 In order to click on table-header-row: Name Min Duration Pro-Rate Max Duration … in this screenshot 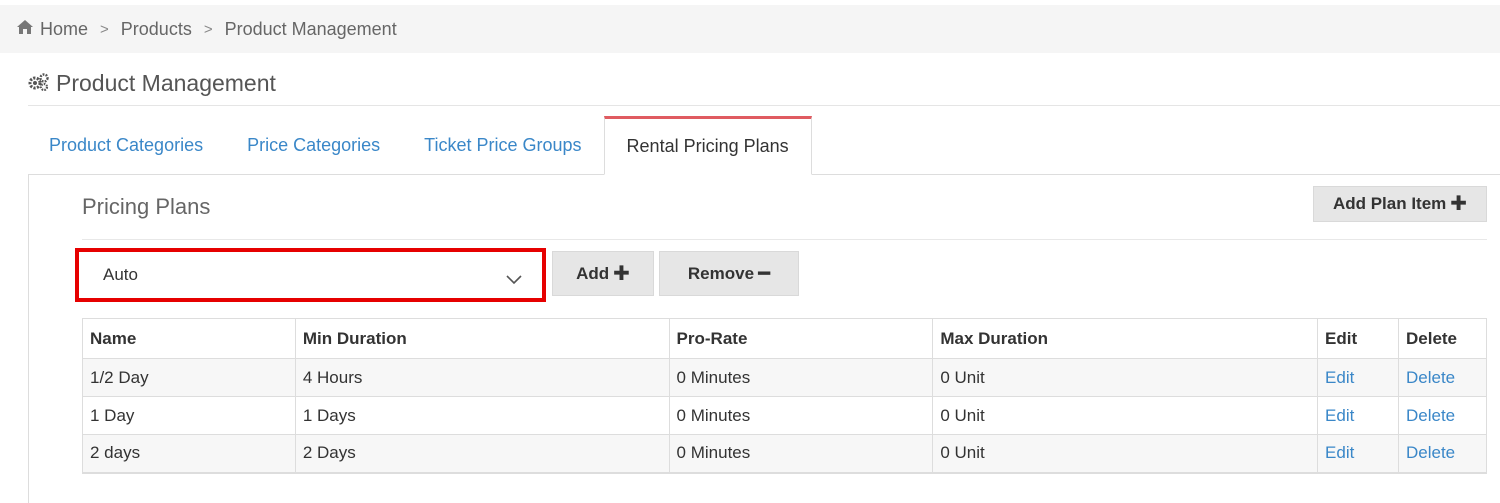, I will do `click(785, 338)`.